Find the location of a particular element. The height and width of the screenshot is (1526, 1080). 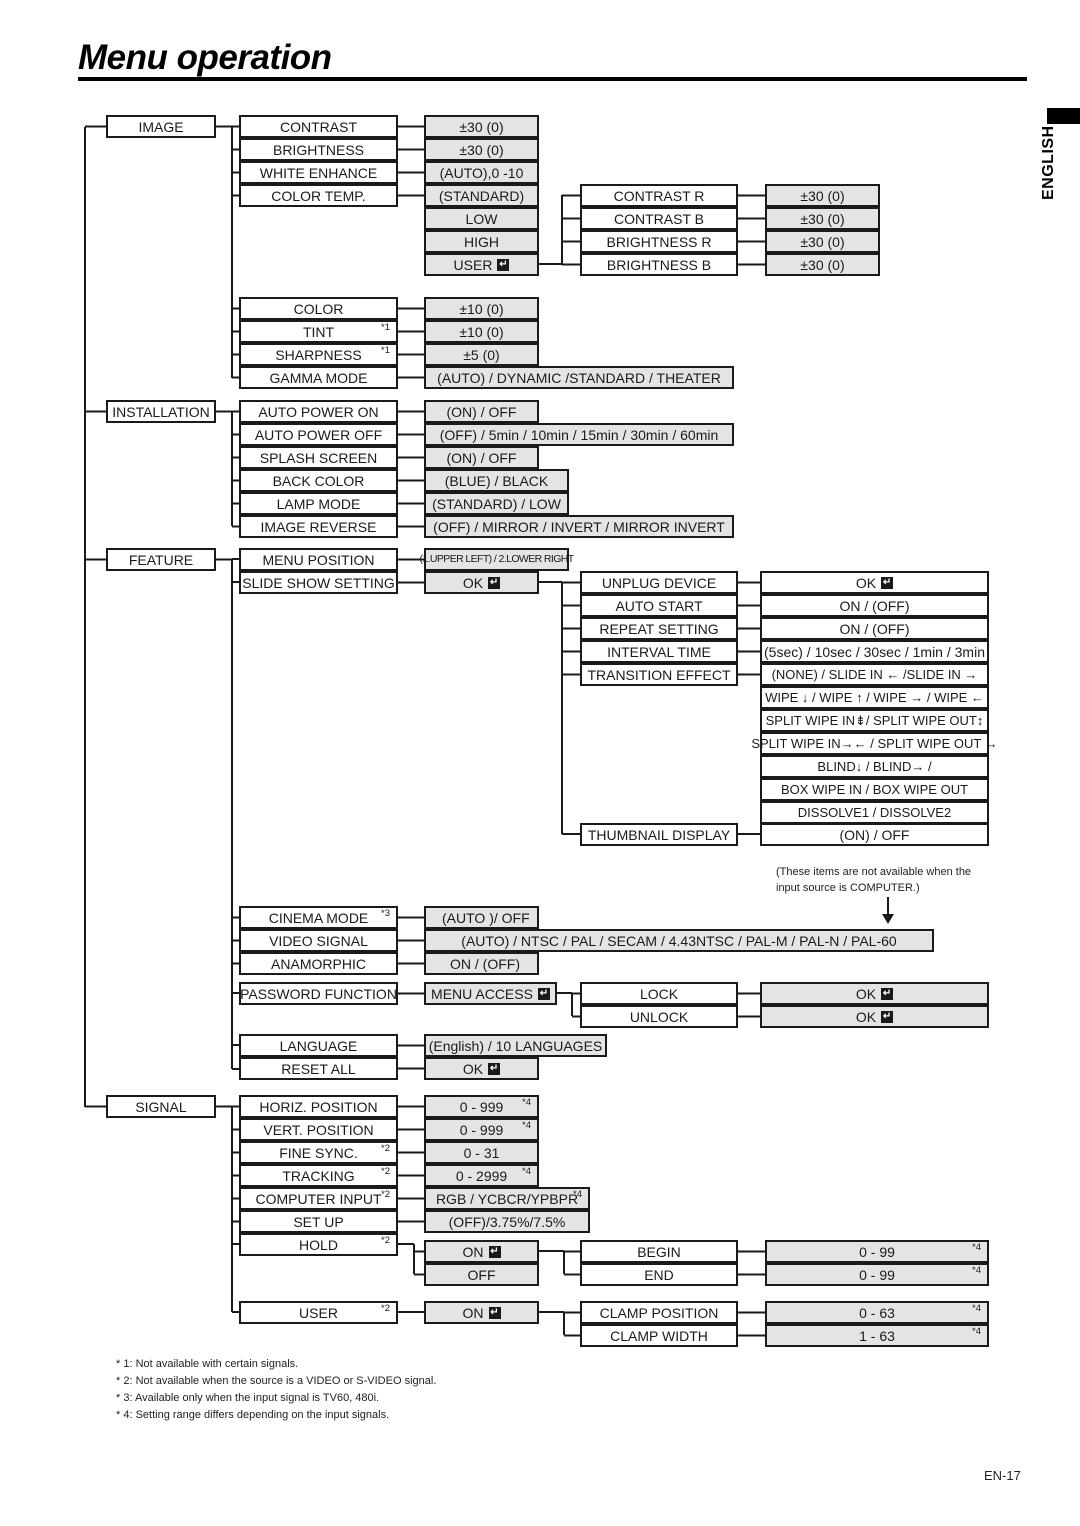

menu-item-white-enhance: WHITE ENHANCE is located at coordinates (318, 172).